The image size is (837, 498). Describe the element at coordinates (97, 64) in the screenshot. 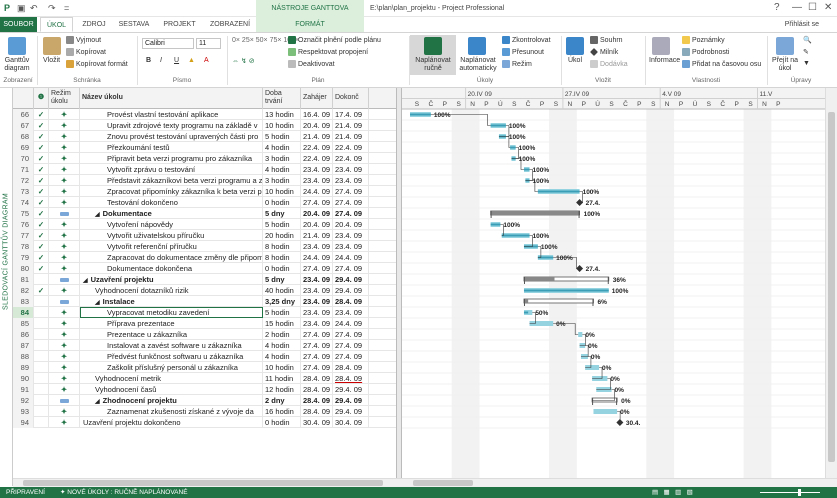

I see `format-painter-button: Kopírovat formát` at that location.